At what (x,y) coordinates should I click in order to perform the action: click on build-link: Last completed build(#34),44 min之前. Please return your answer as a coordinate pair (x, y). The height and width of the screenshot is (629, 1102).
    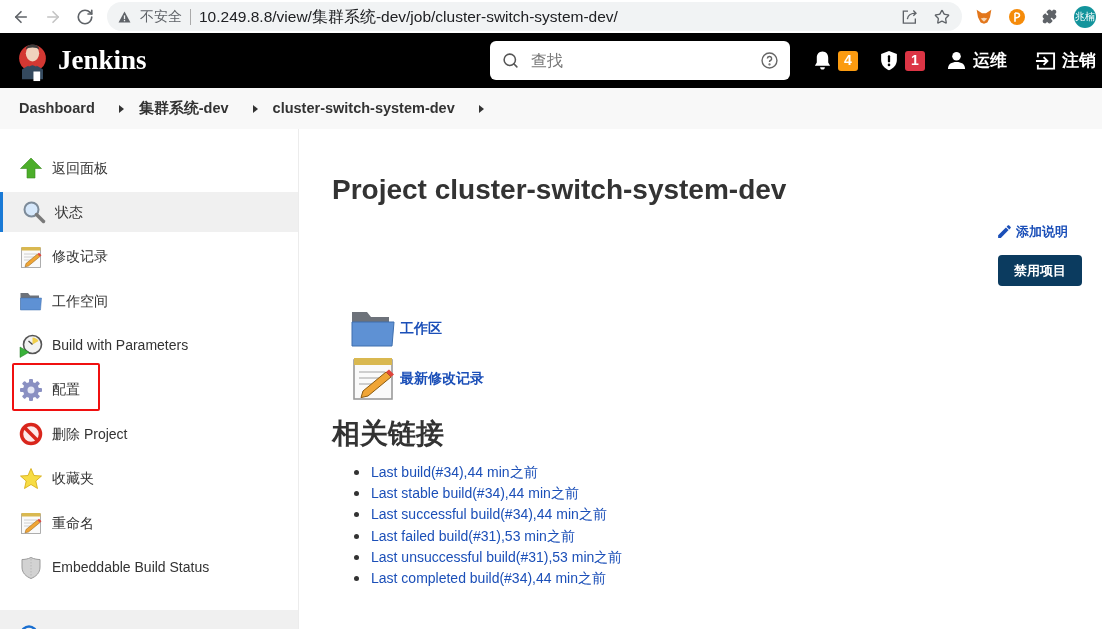
    Looking at the image, I should click on (488, 579).